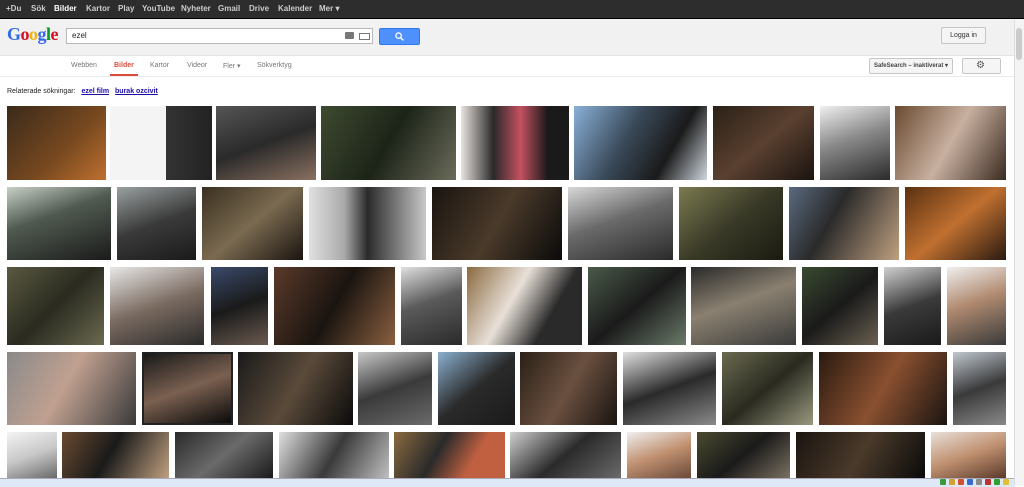 The width and height of the screenshot is (1024, 487). I want to click on tab-search-tools: Sökverktyg, so click(274, 65).